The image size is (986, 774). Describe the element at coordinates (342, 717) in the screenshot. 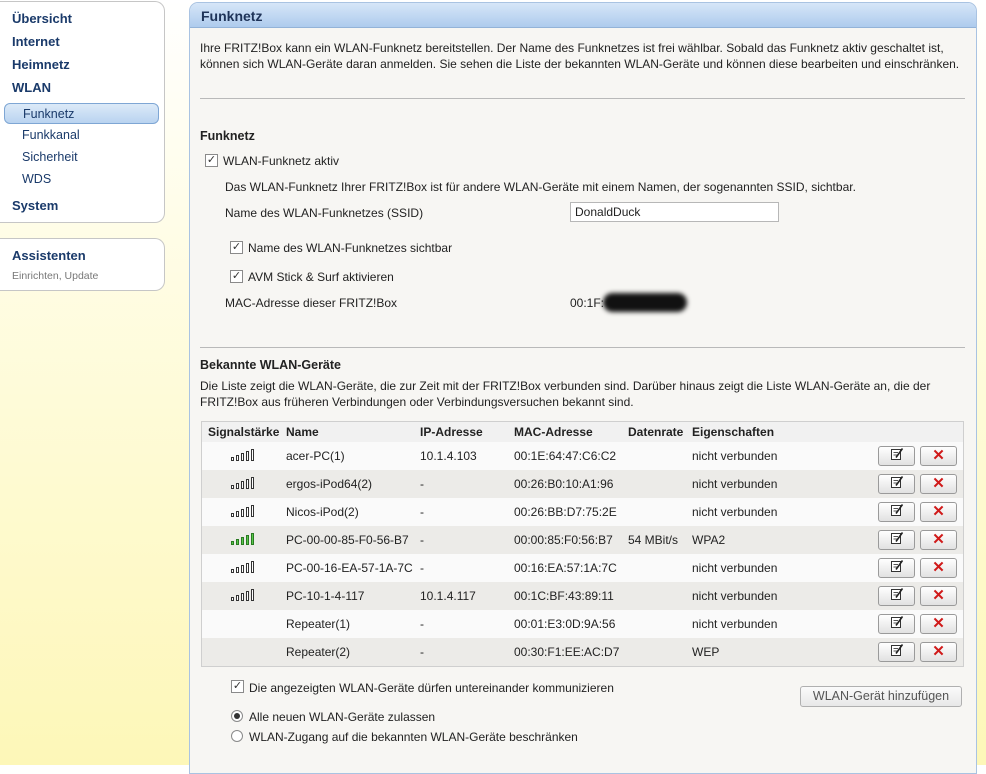

I see `allow-all-label: Alle neuen WLAN-Geräte zulassen` at that location.